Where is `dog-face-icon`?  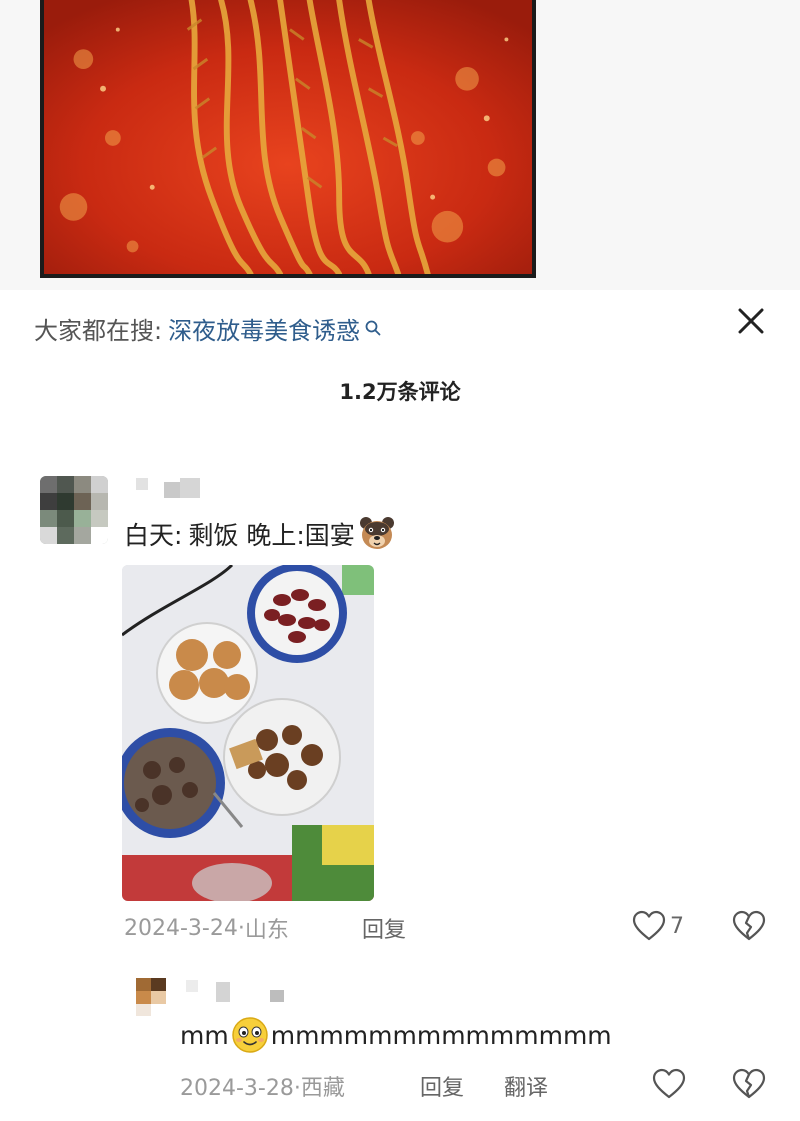
dog-face-icon is located at coordinates (376, 533).